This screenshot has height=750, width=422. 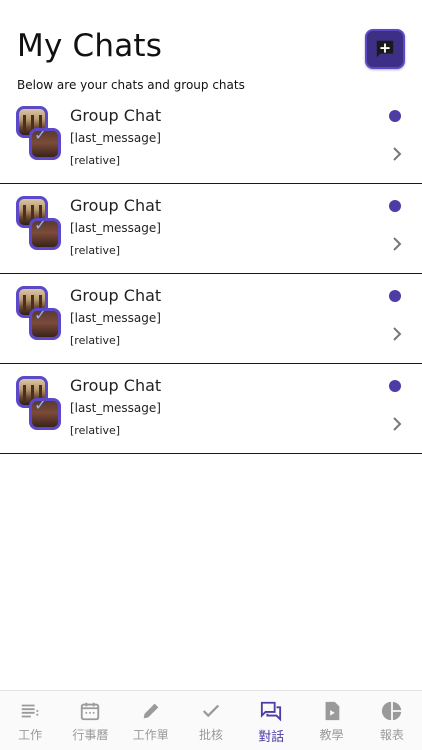 I want to click on add-comment-icon, so click(x=385, y=49).